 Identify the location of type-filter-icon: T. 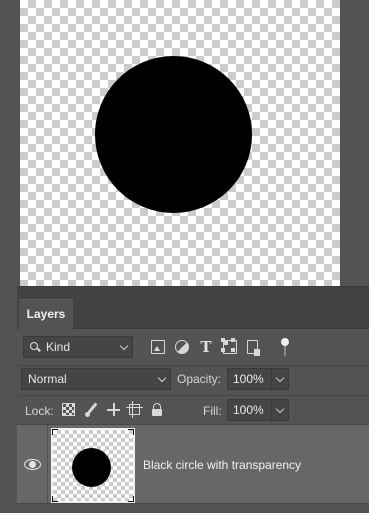
(206, 347).